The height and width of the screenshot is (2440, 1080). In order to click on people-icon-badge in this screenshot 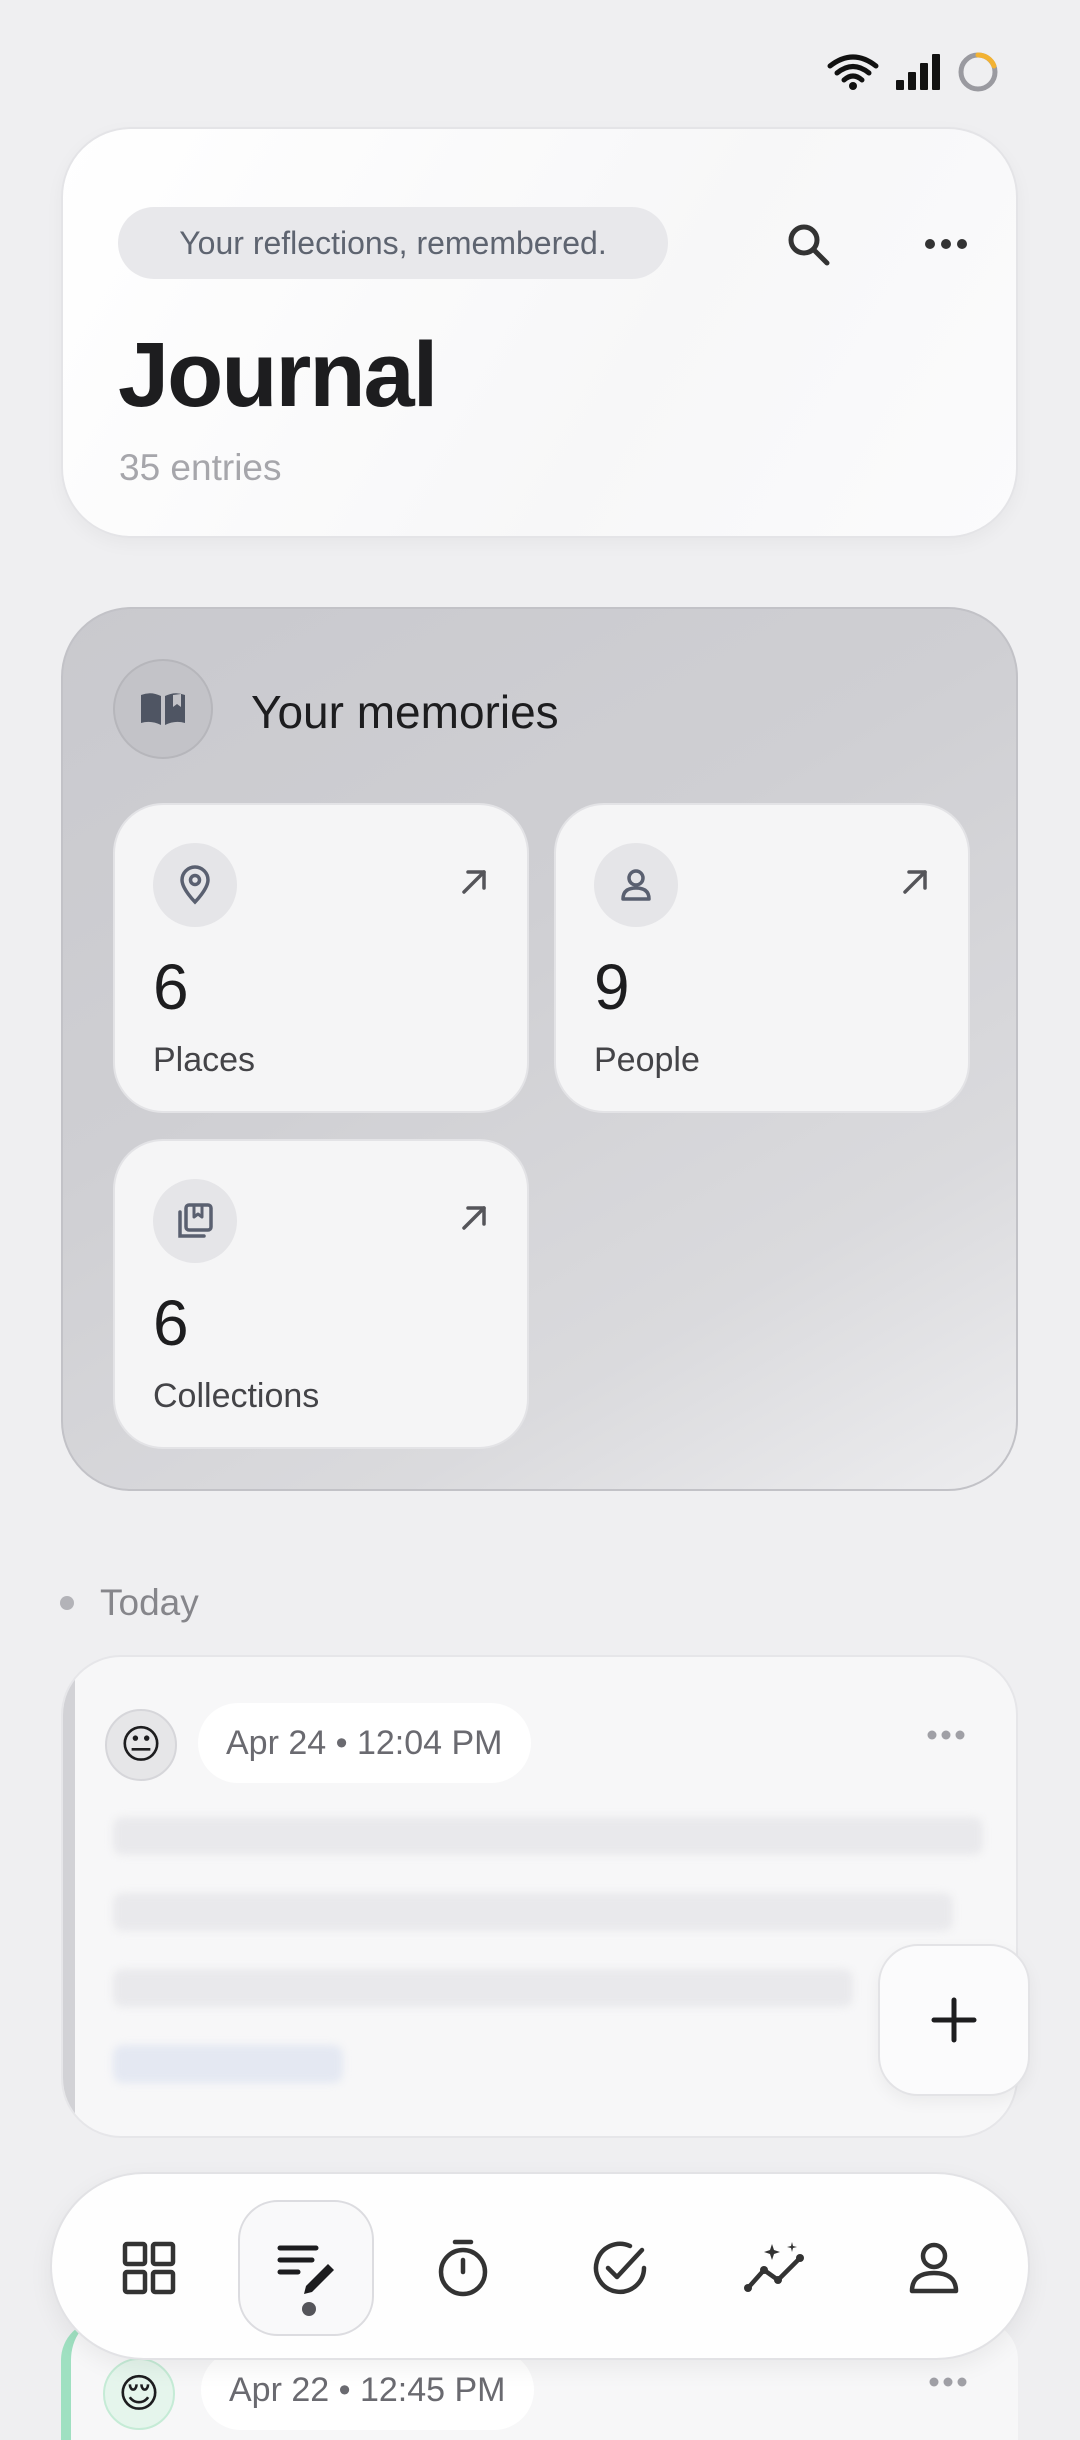, I will do `click(636, 885)`.